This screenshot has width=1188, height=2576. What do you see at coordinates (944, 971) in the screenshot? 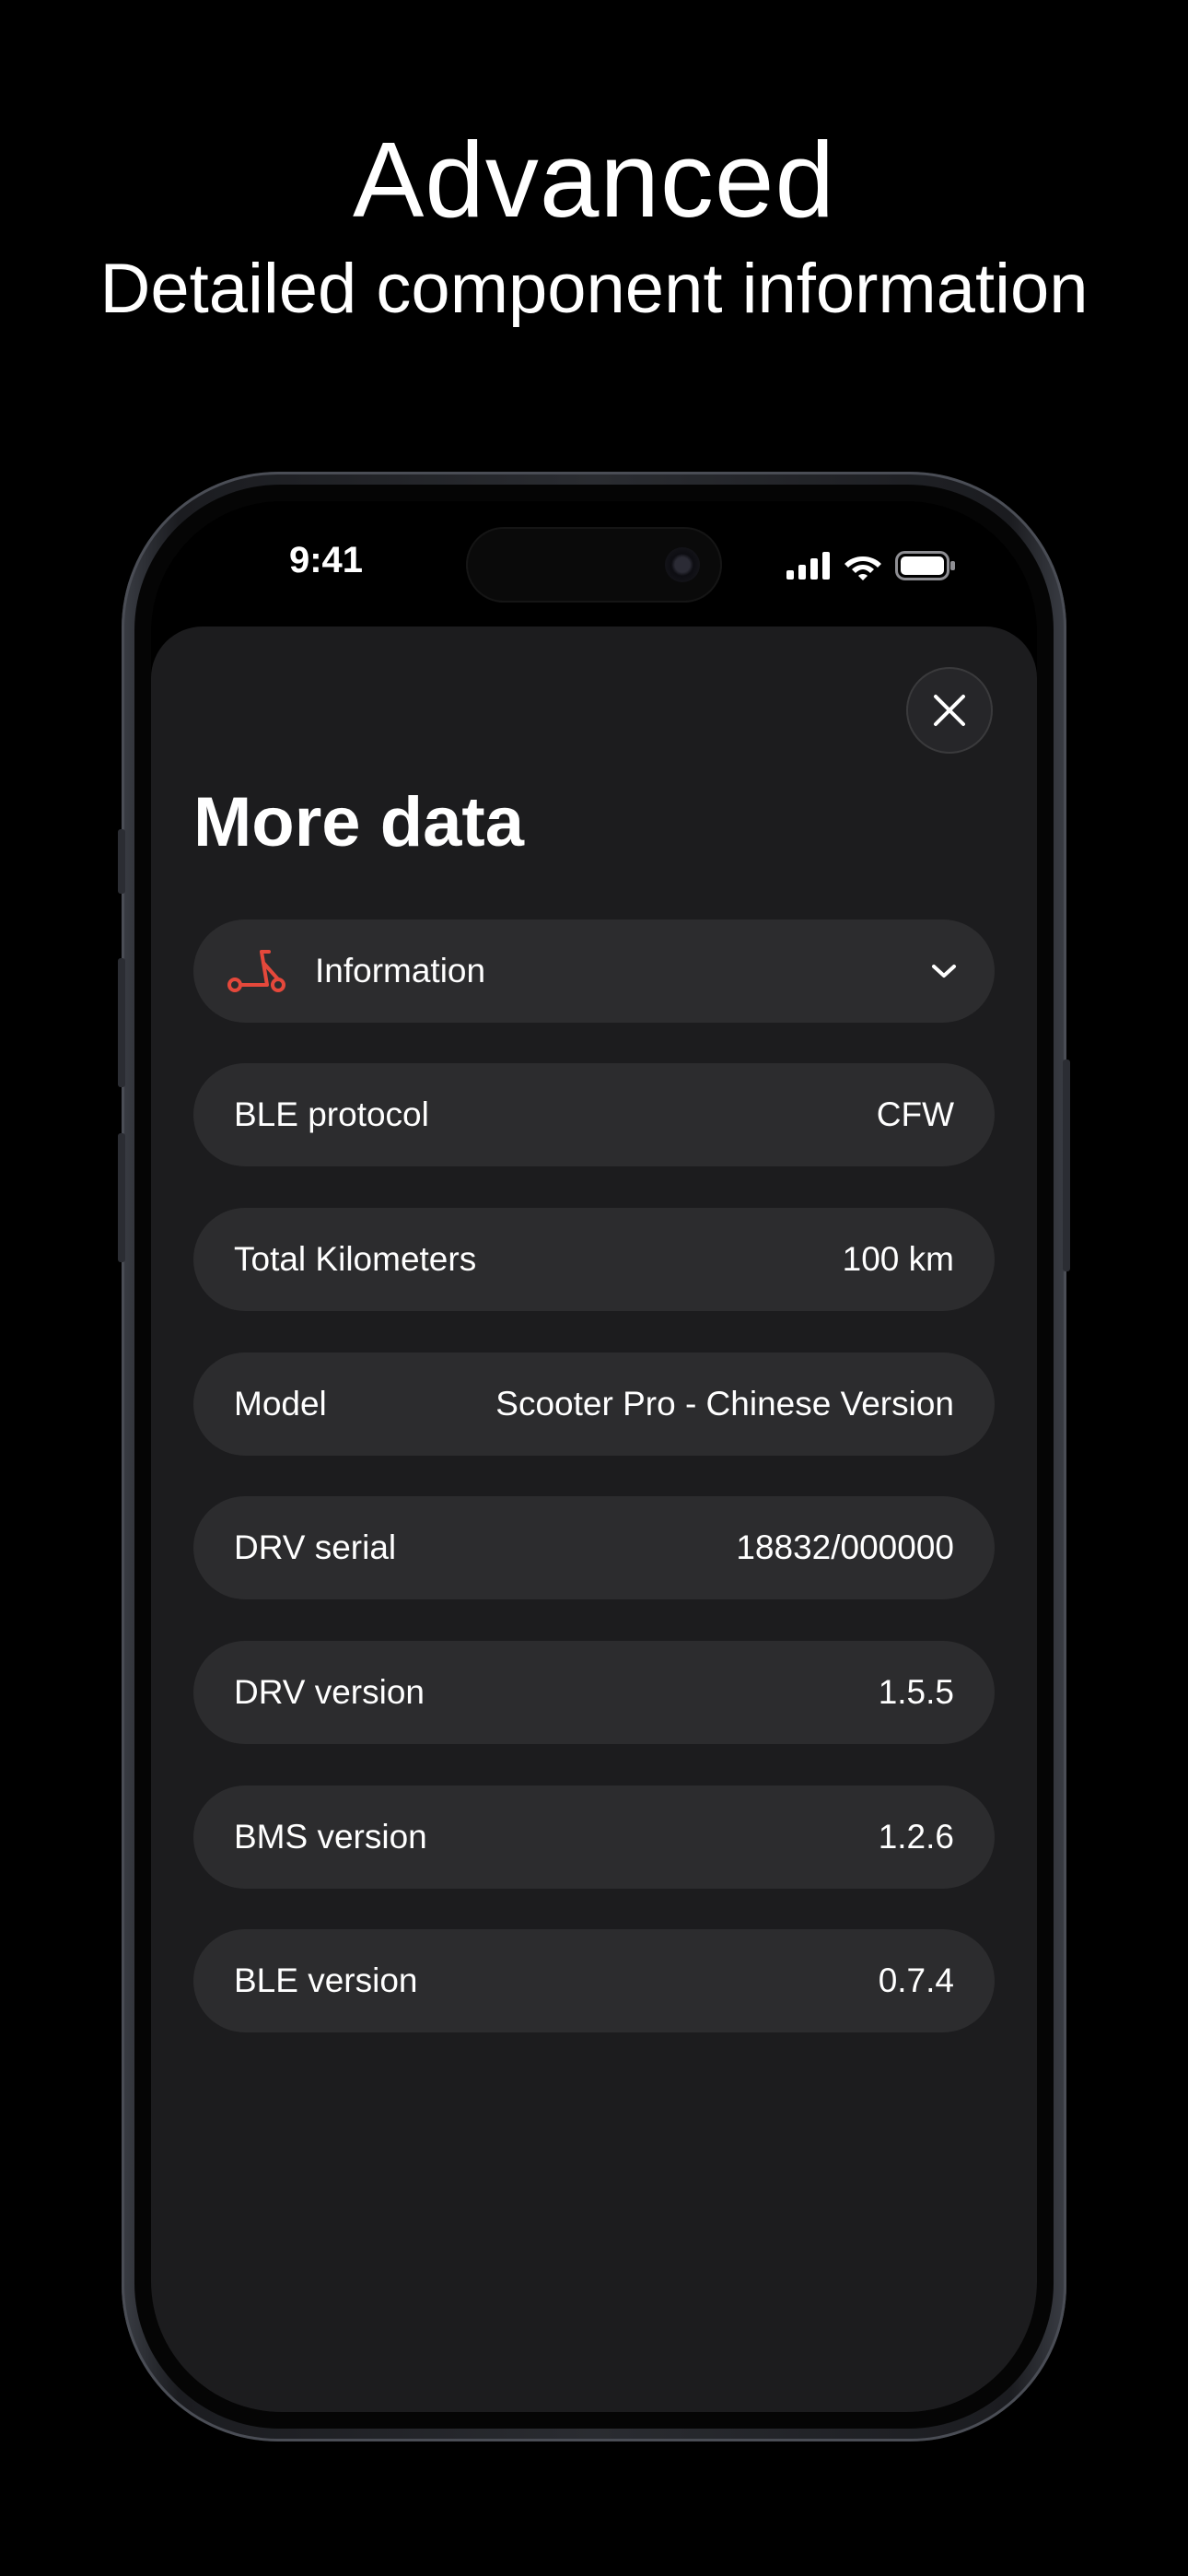
I see `chevron-down-icon` at bounding box center [944, 971].